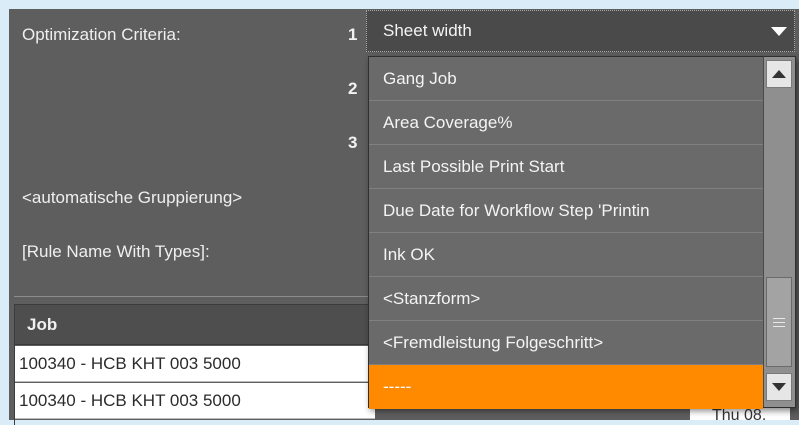  Describe the element at coordinates (566, 255) in the screenshot. I see `dropdown-option: Ink OK` at that location.